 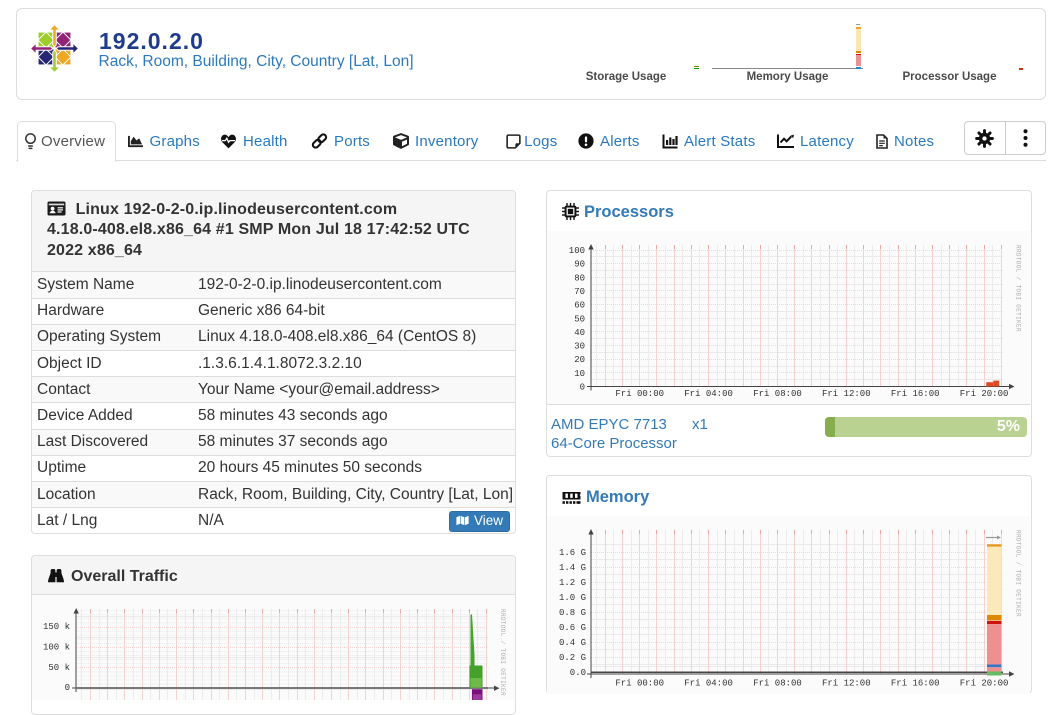 What do you see at coordinates (572, 583) in the screenshot?
I see `svg-text: 1.2 G` at bounding box center [572, 583].